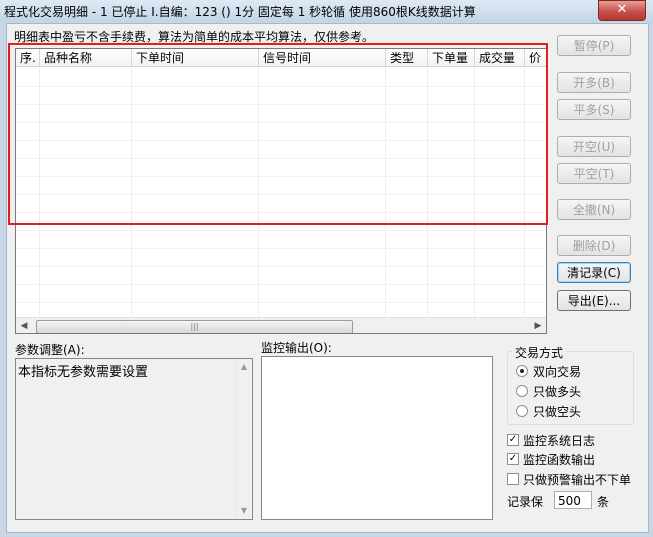  I want to click on cancel-all-button: 全撤(N), so click(594, 209).